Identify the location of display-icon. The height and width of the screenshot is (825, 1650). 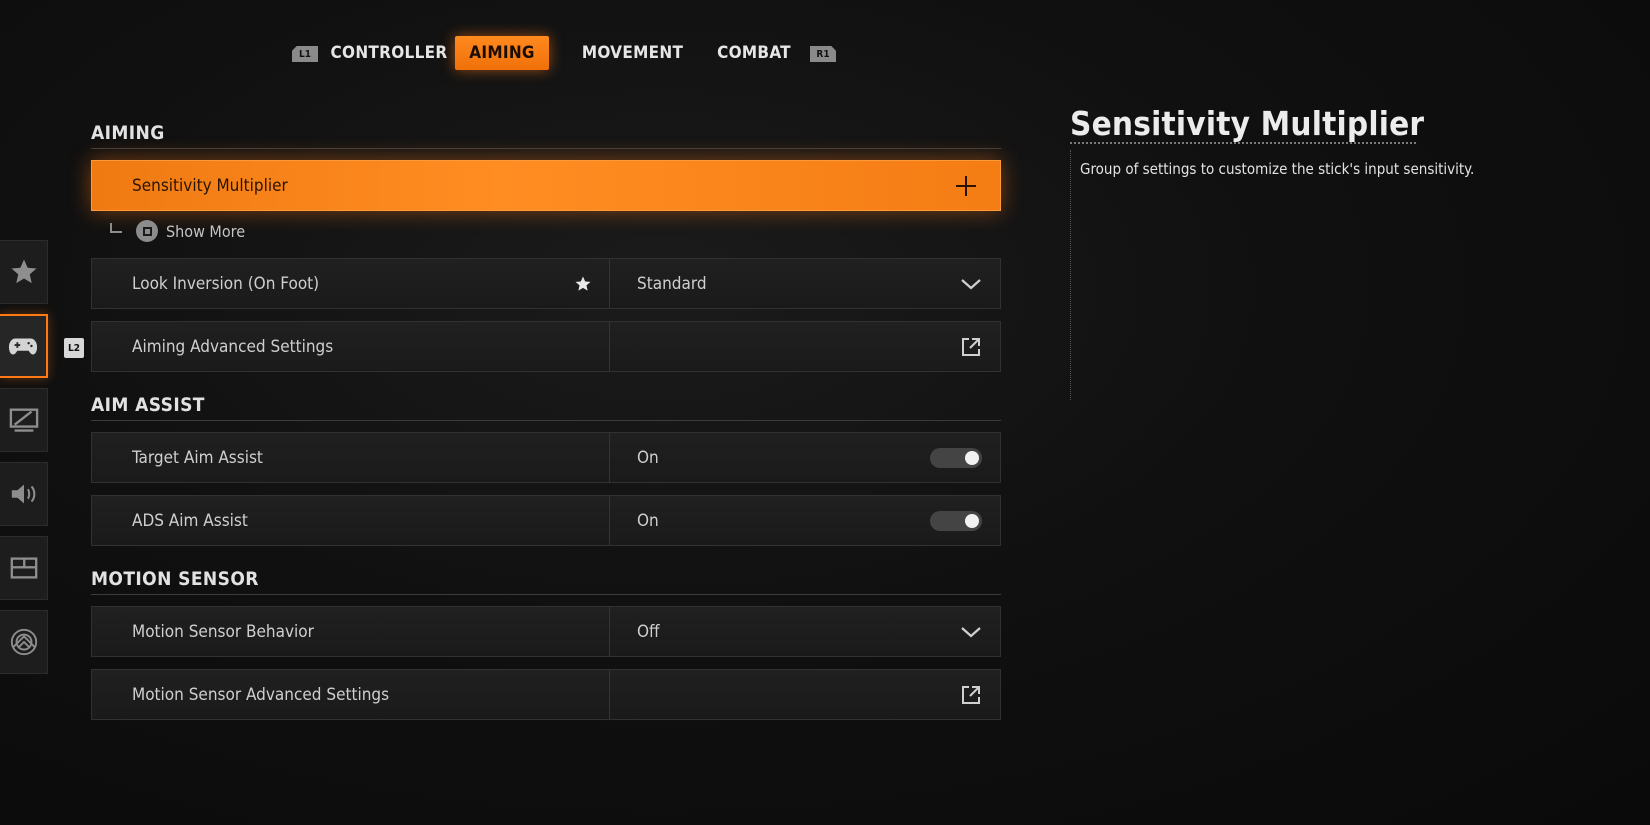
(23, 420).